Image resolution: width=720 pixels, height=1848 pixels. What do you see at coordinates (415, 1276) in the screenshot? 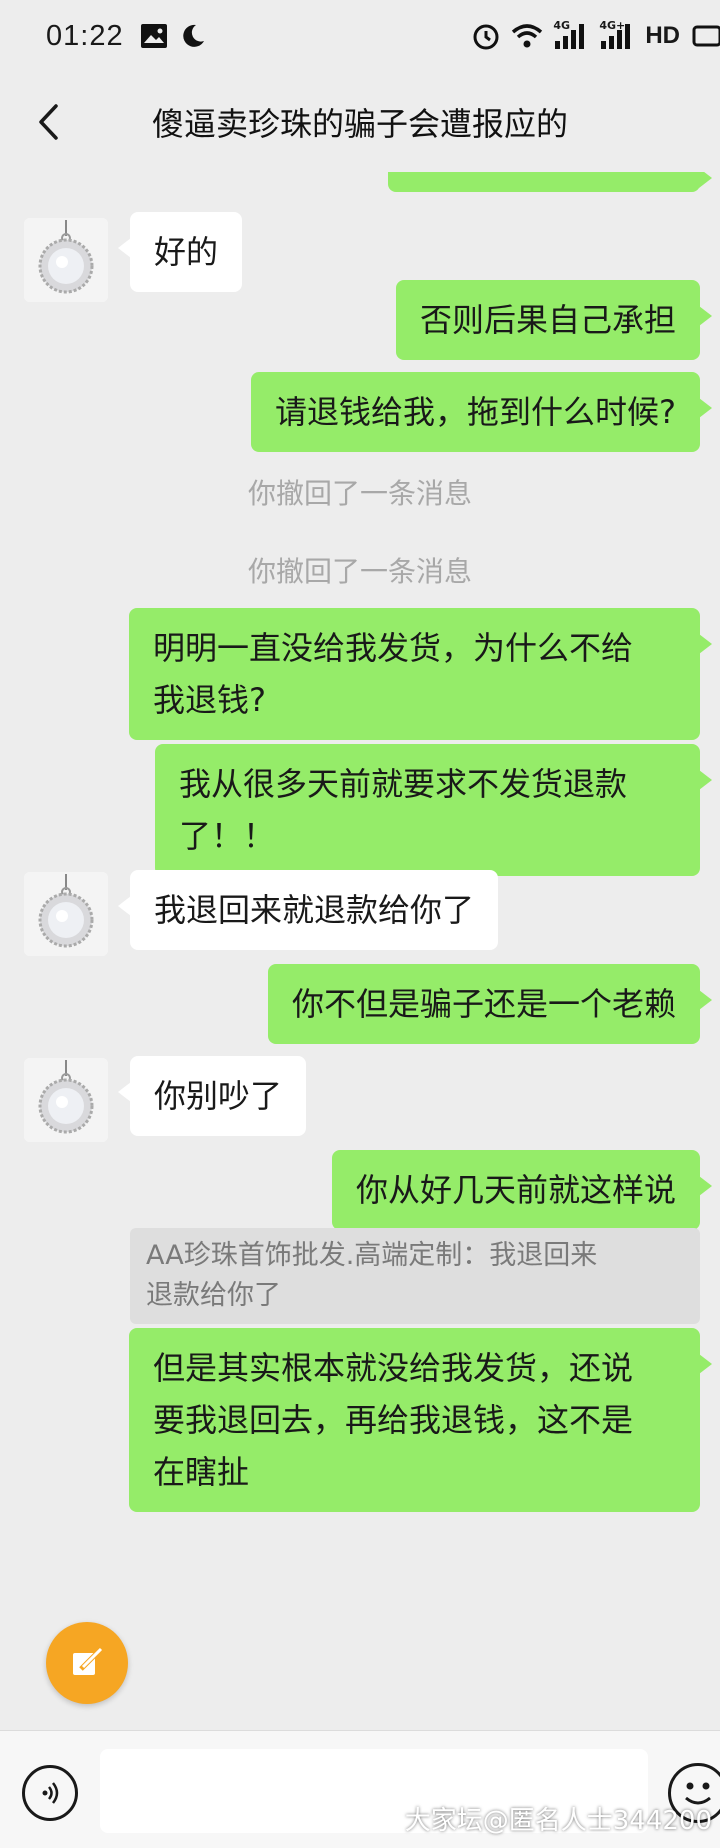
I see `quoted-message: AA珍珠首饰批发.高端定制：我退回来 退款给你了` at bounding box center [415, 1276].